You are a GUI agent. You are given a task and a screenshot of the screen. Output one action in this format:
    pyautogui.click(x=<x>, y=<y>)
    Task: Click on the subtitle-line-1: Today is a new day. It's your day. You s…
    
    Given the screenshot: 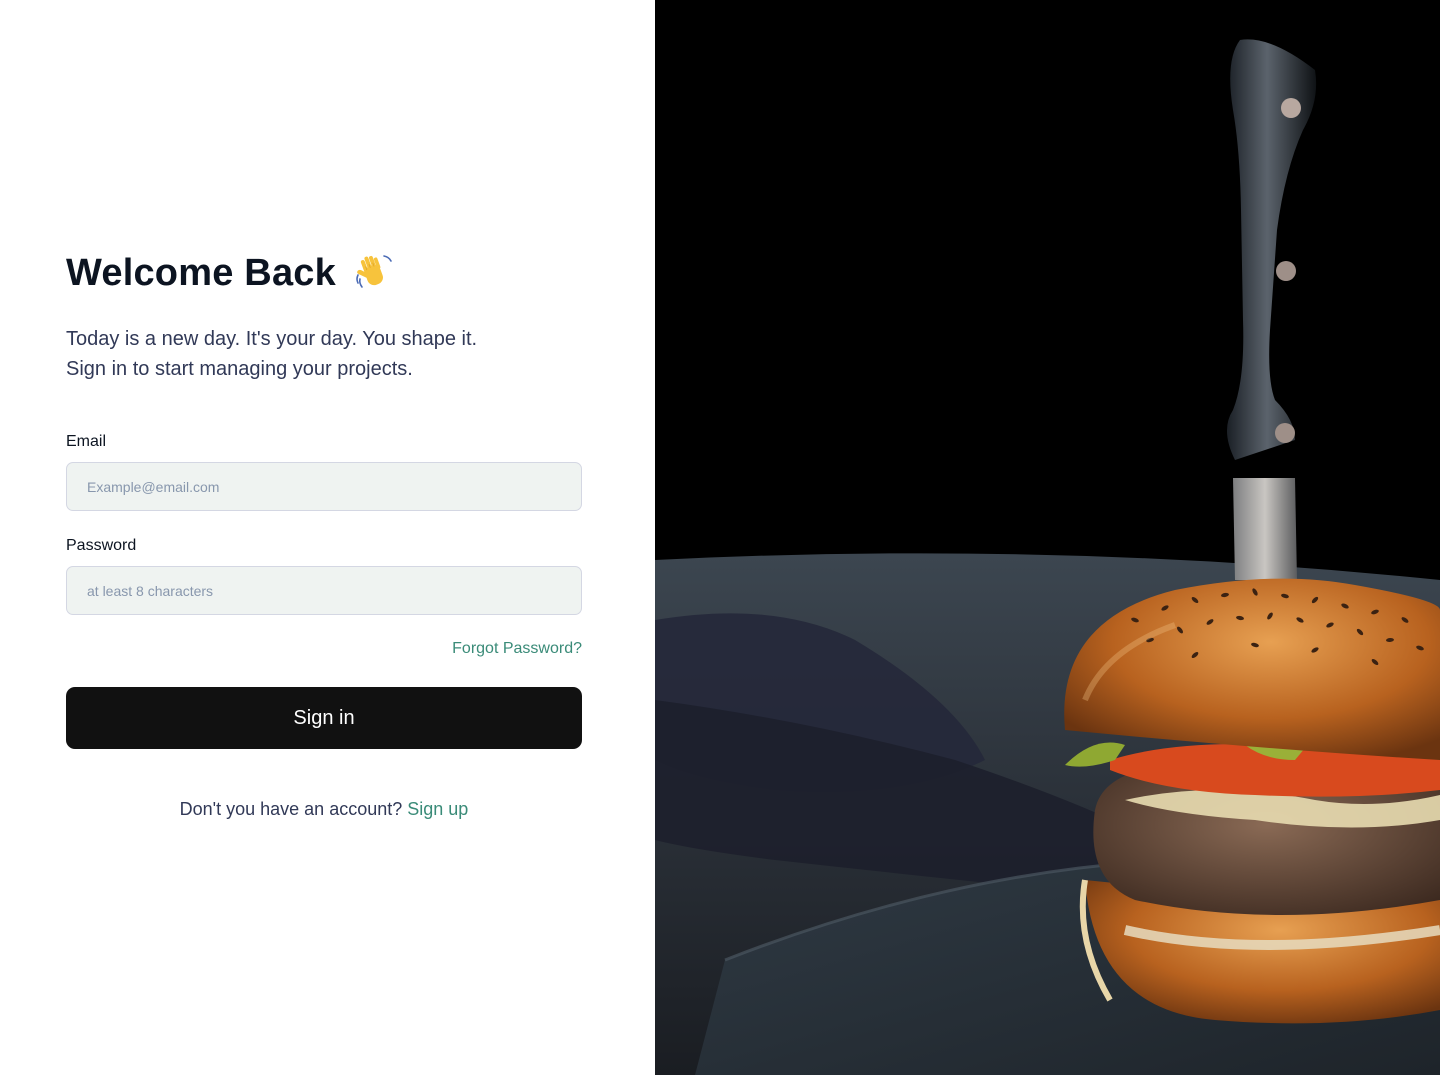 What is the action you would take?
    pyautogui.click(x=272, y=339)
    